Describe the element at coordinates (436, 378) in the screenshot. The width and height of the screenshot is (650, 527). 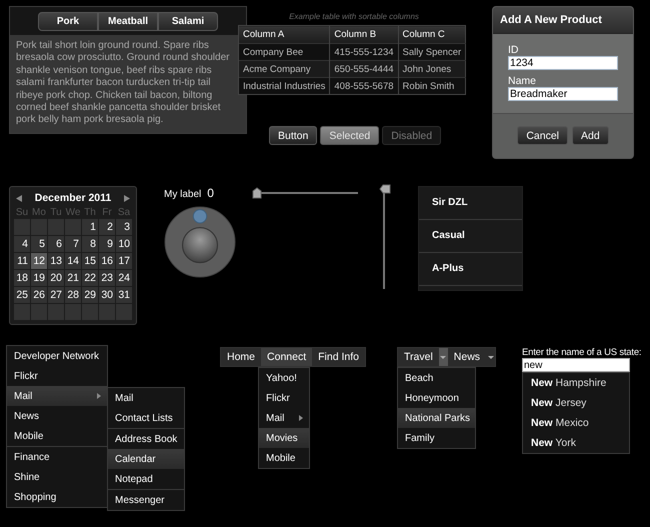
I see `menu-item: Beach` at that location.